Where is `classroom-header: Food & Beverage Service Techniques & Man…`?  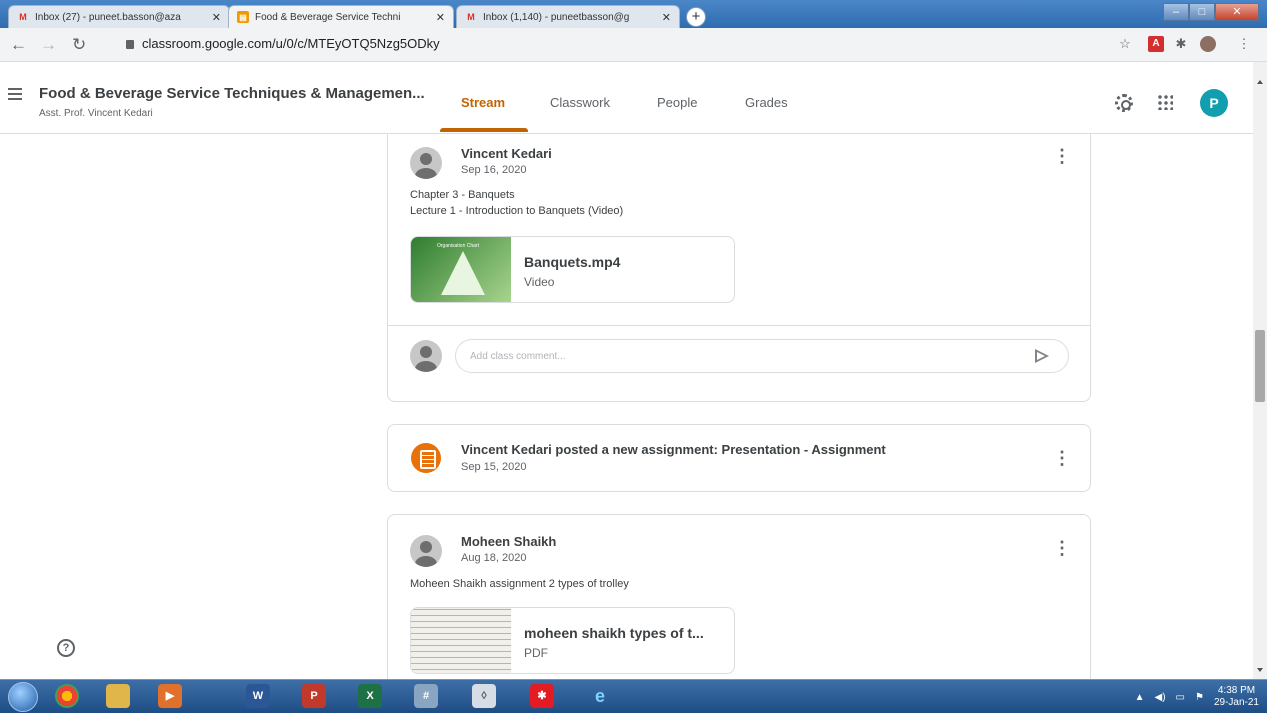 classroom-header: Food & Beverage Service Techniques & Man… is located at coordinates (626, 98).